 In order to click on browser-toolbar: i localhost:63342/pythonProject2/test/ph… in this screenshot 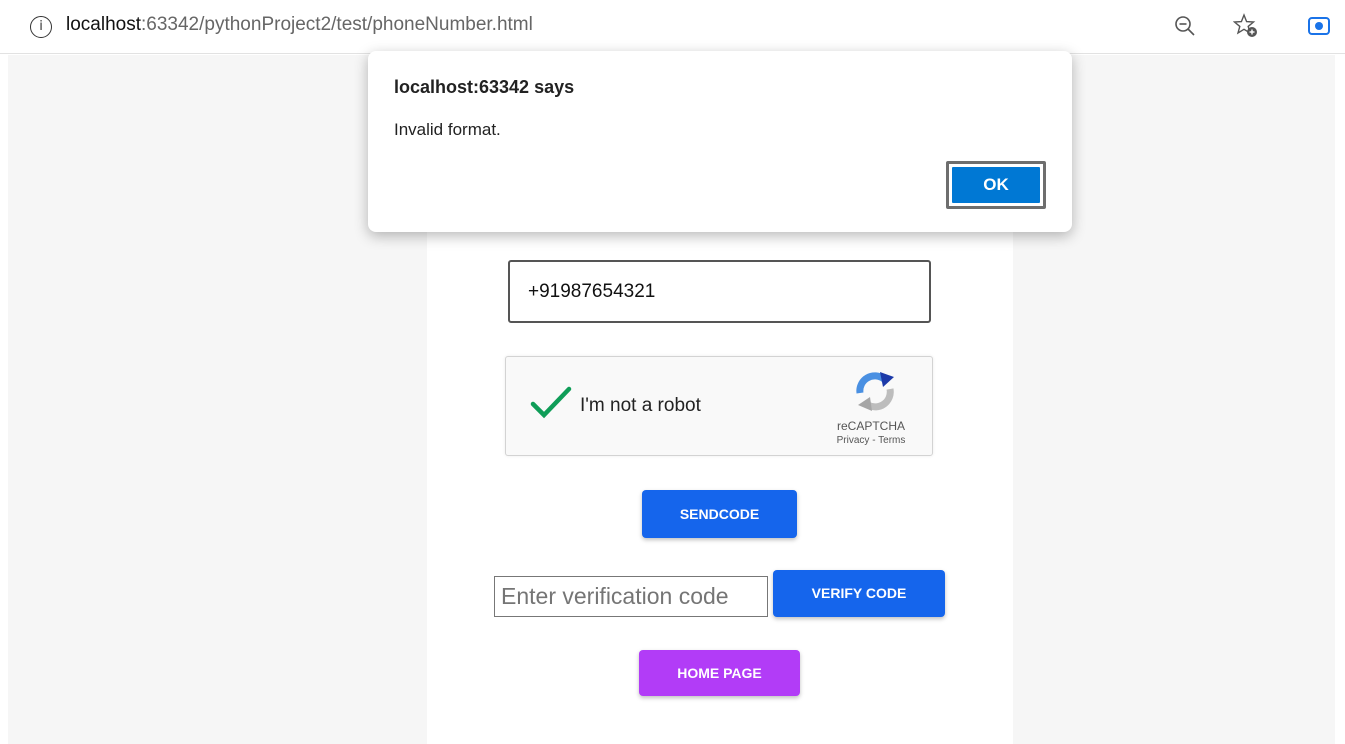, I will do `click(672, 27)`.